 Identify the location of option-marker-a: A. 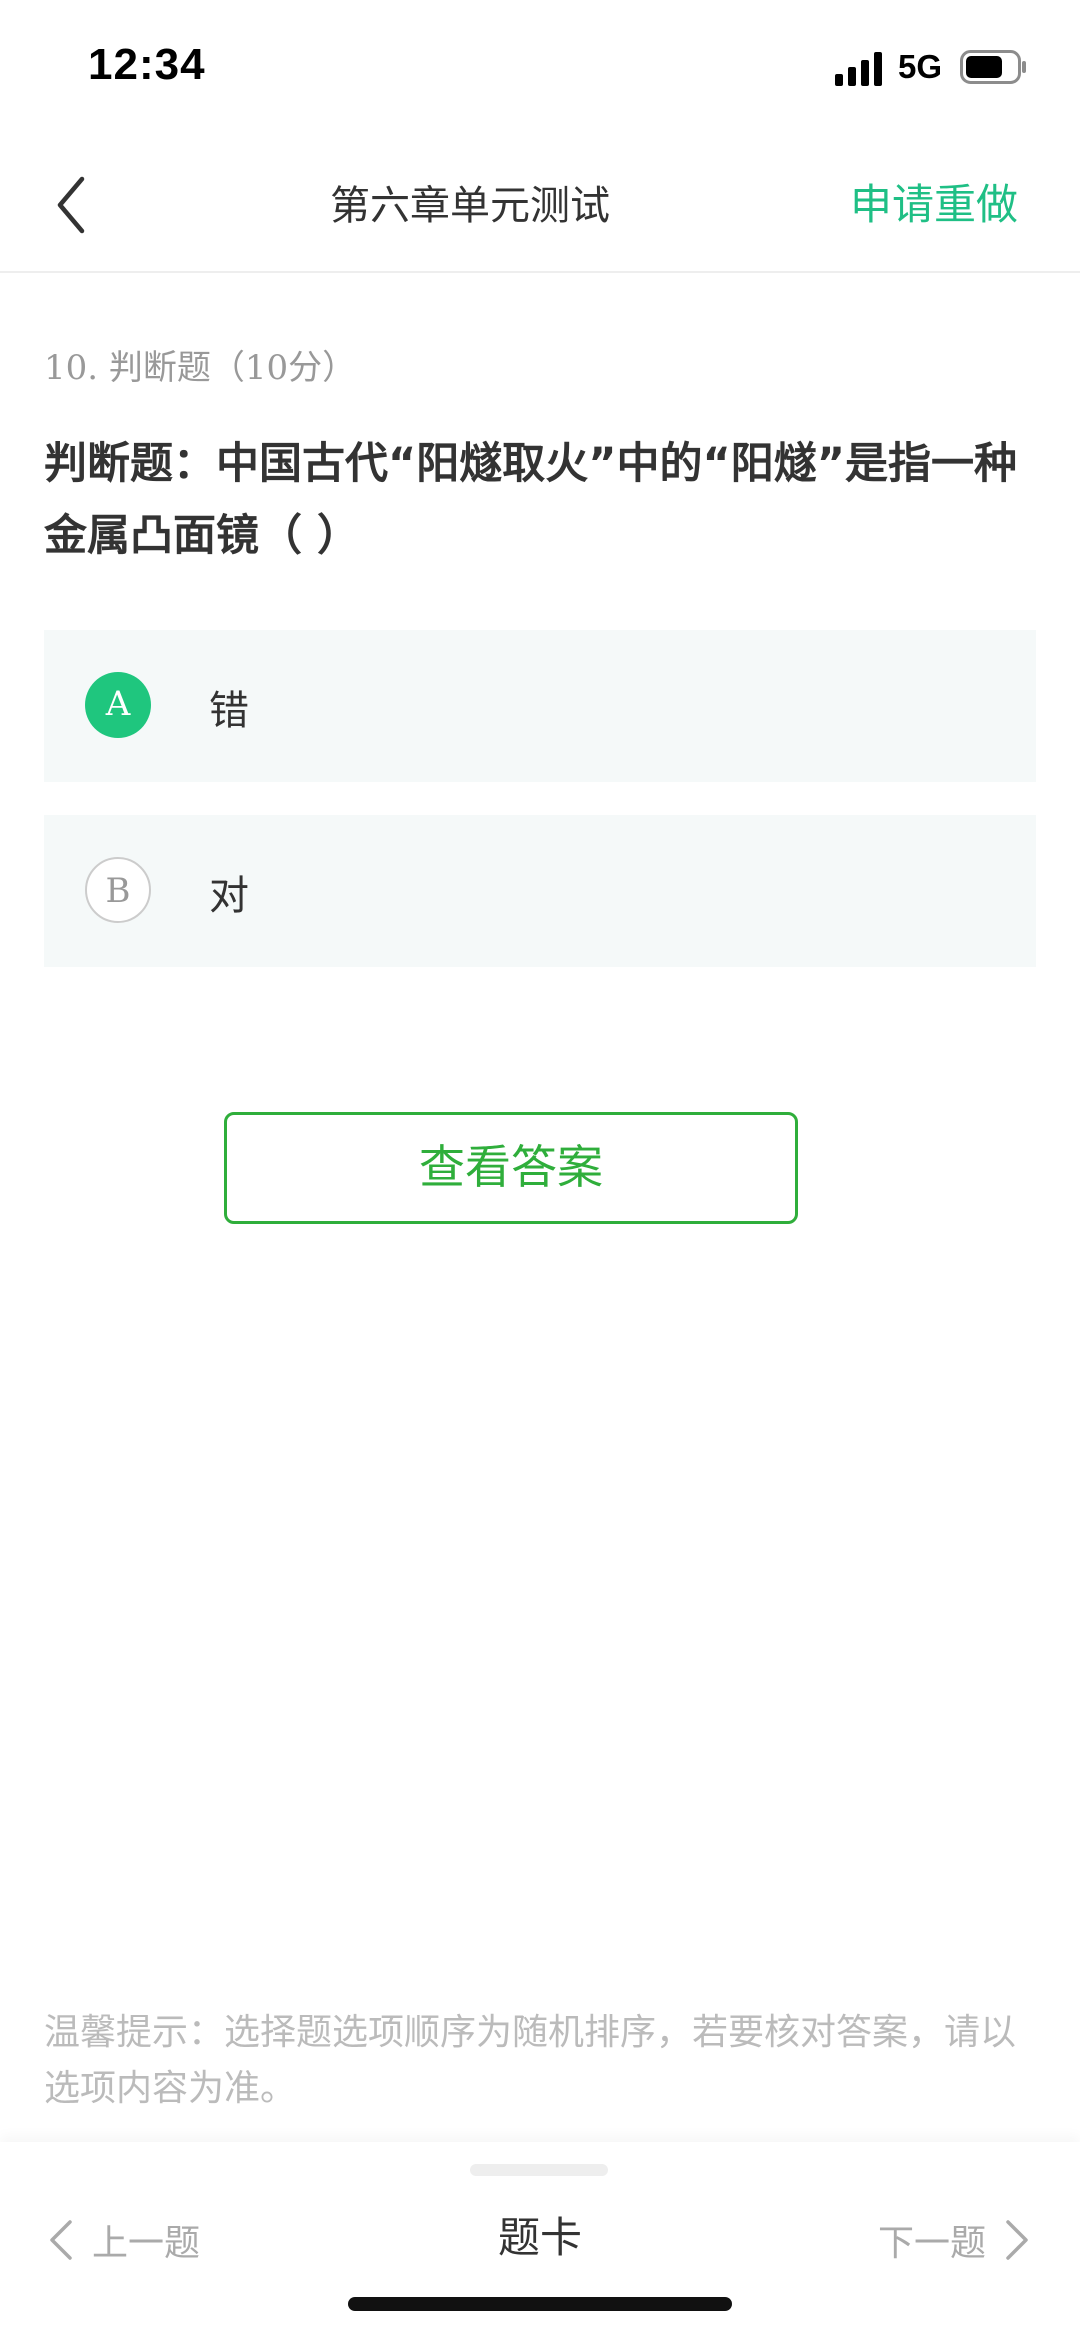
(118, 705).